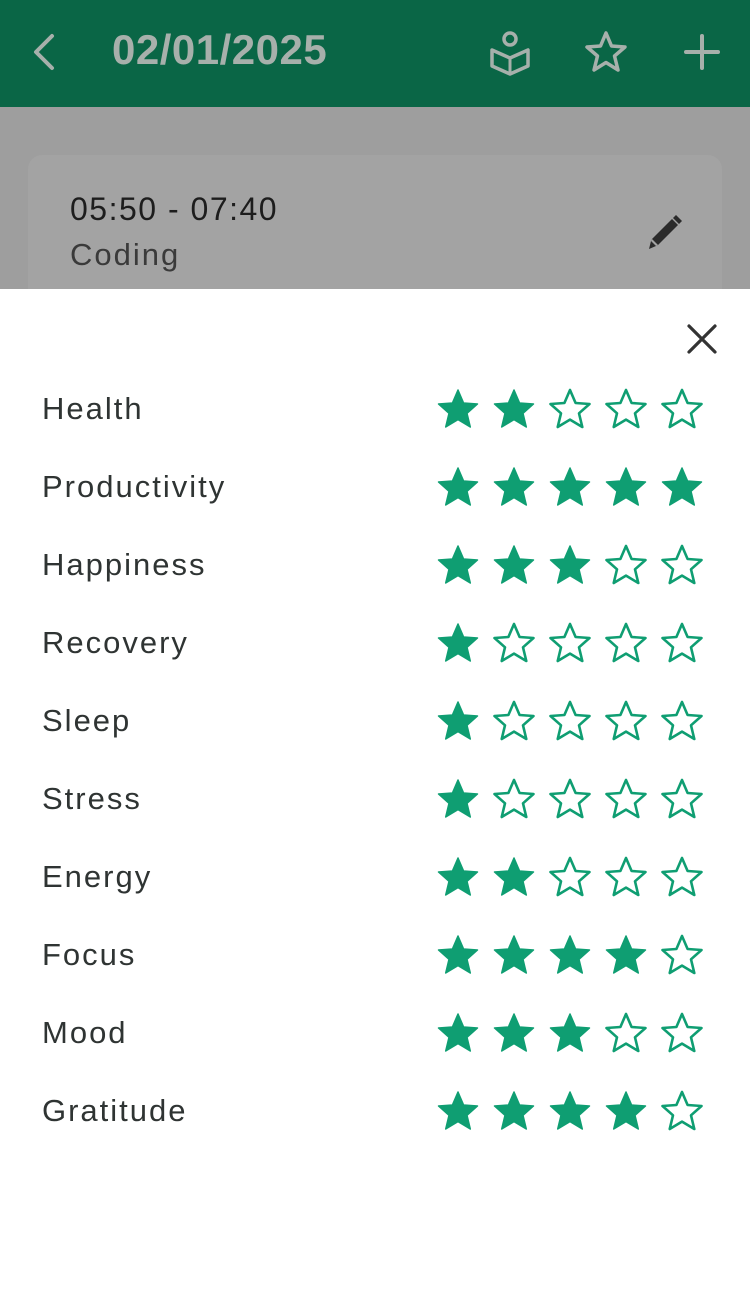 The width and height of the screenshot is (750, 1289). Describe the element at coordinates (220, 49) in the screenshot. I see `page-title: 02/01/2025` at that location.